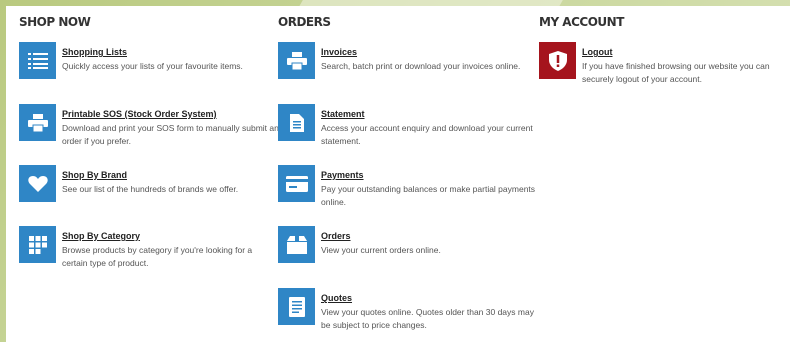 The width and height of the screenshot is (790, 342). What do you see at coordinates (296, 183) in the screenshot?
I see `credit-card-icon` at bounding box center [296, 183].